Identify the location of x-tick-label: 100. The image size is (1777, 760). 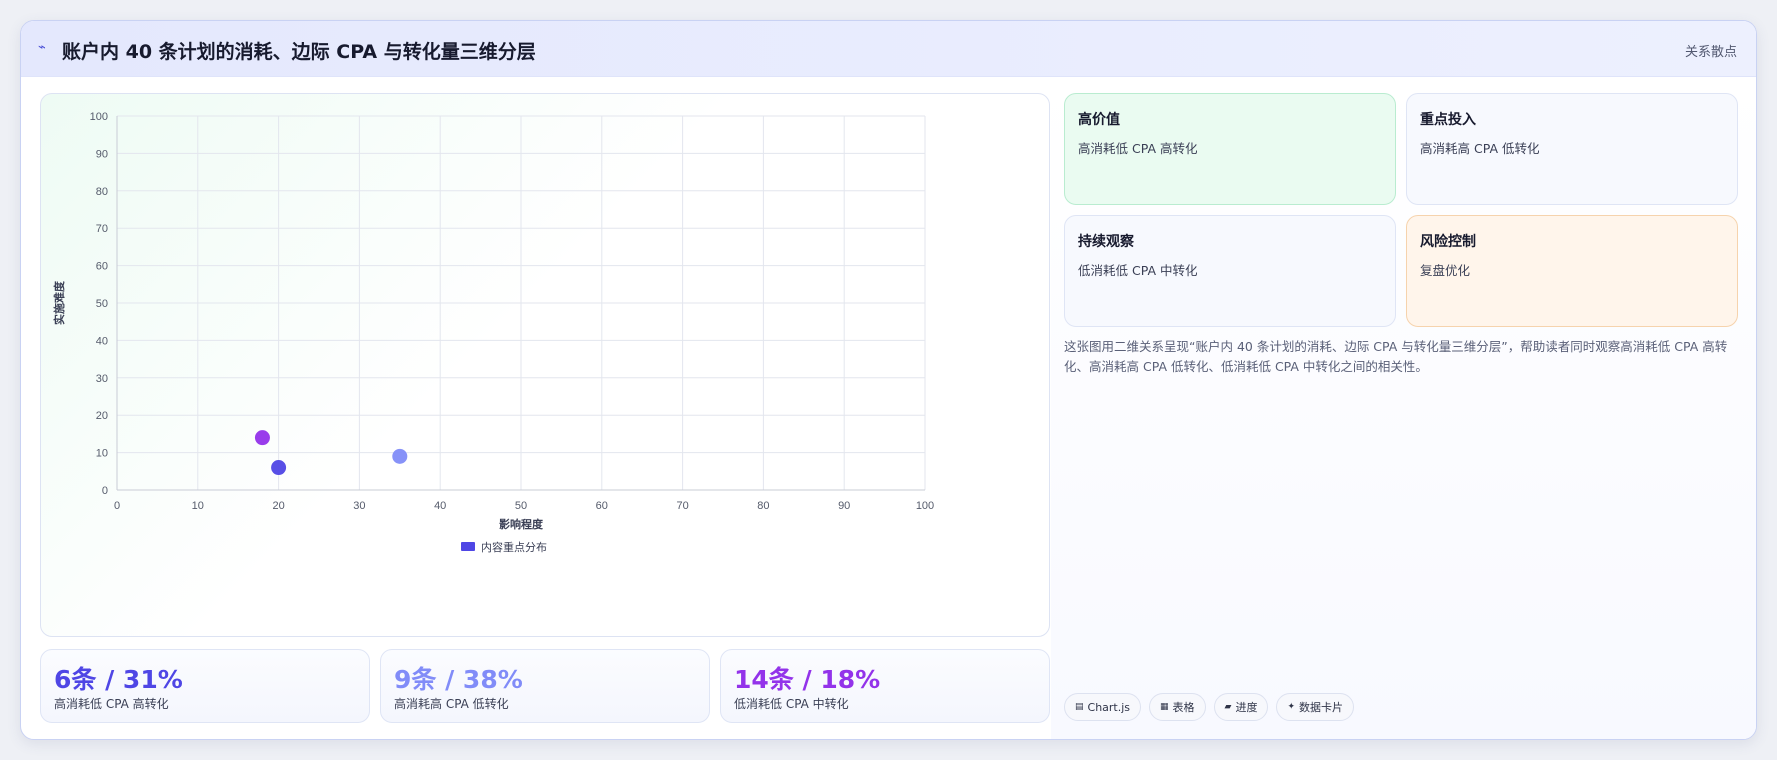
(925, 506).